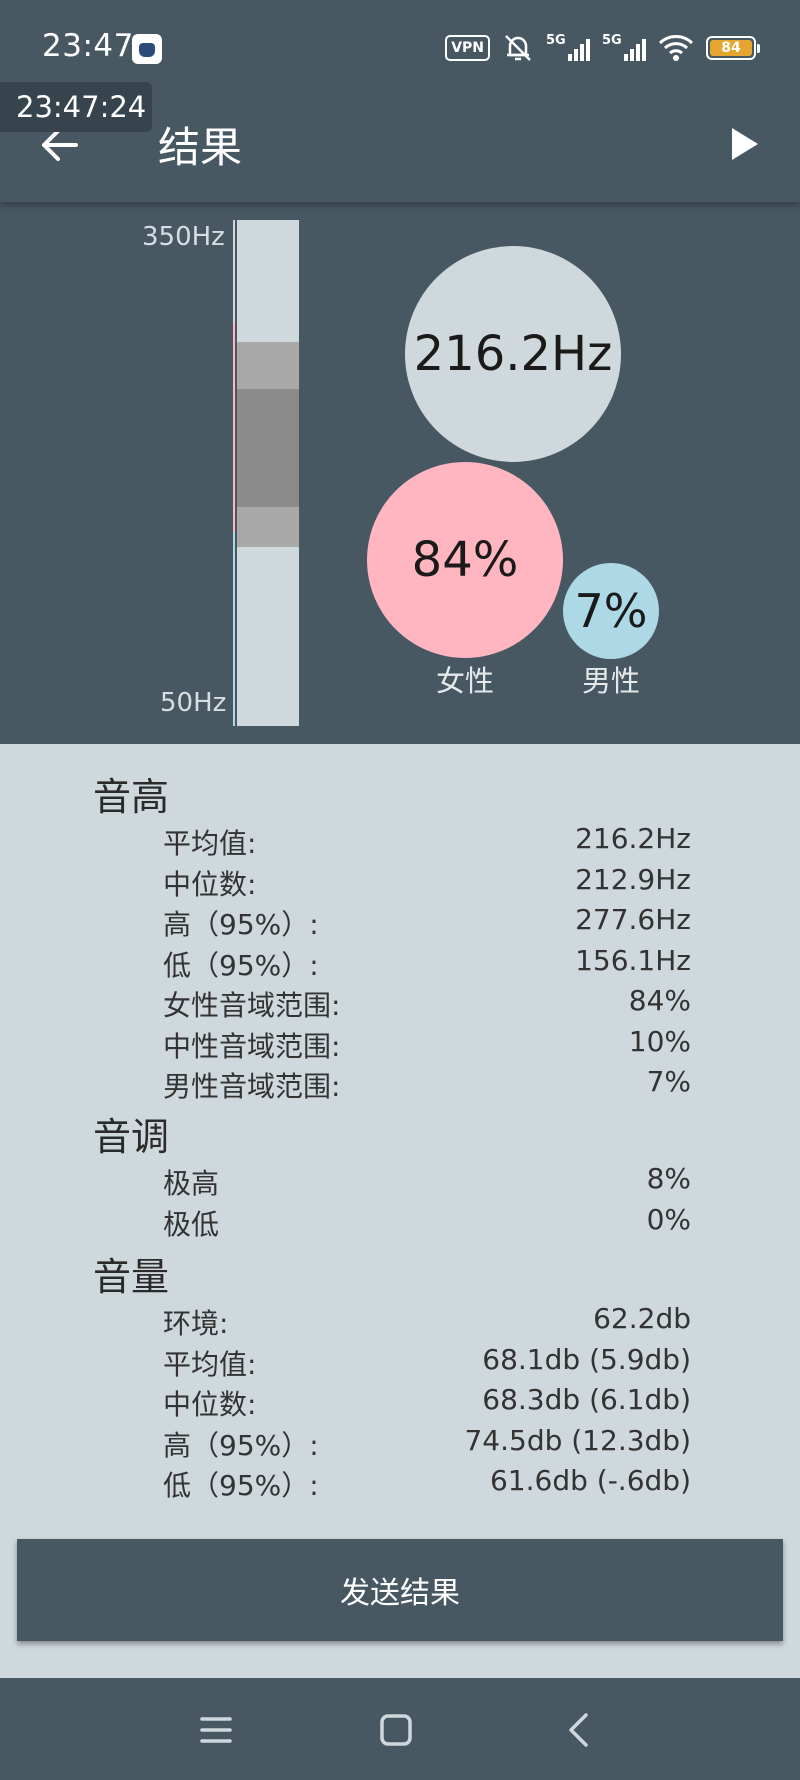  I want to click on status-time: 23:47, so click(88, 46).